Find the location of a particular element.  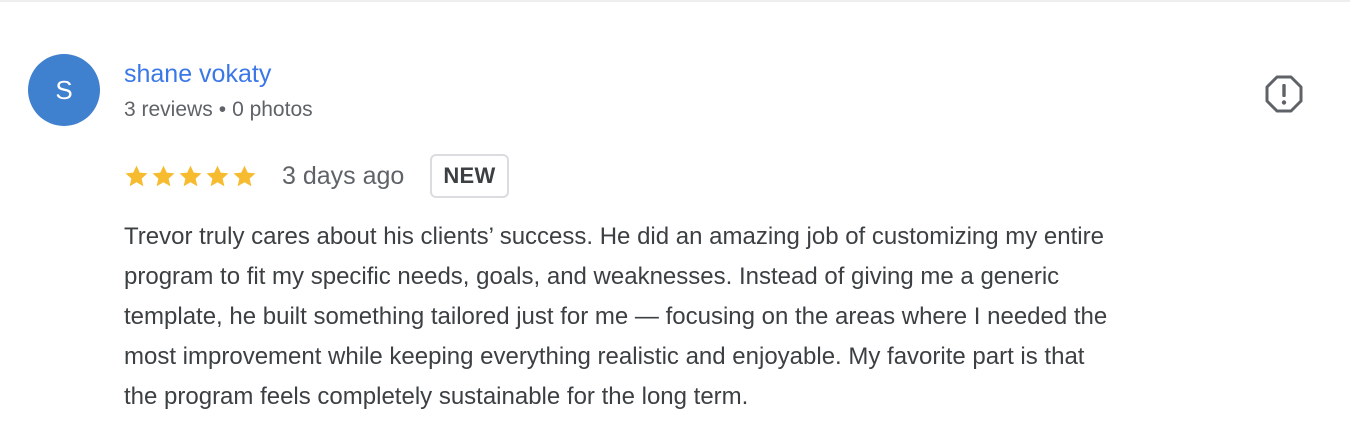

top-divider is located at coordinates (675, 1).